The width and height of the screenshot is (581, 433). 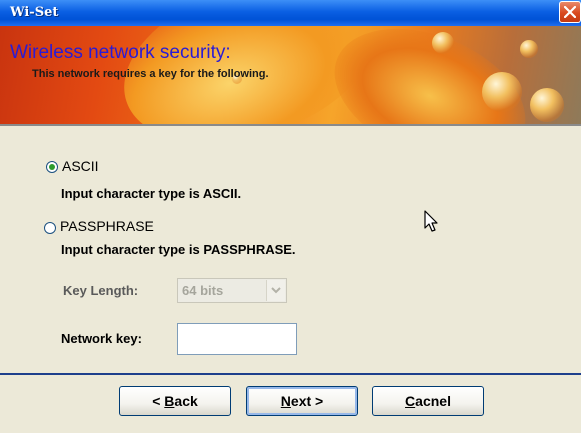 What do you see at coordinates (52, 167) in the screenshot?
I see `ascii-radio` at bounding box center [52, 167].